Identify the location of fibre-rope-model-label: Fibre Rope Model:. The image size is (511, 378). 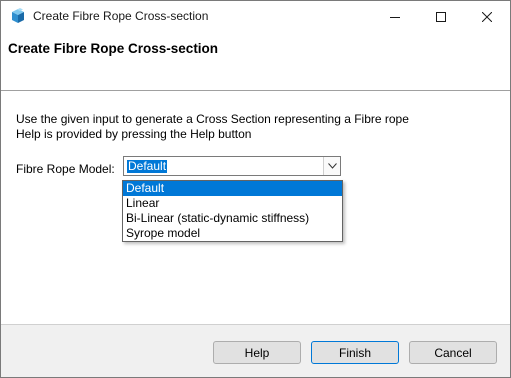
(65, 169).